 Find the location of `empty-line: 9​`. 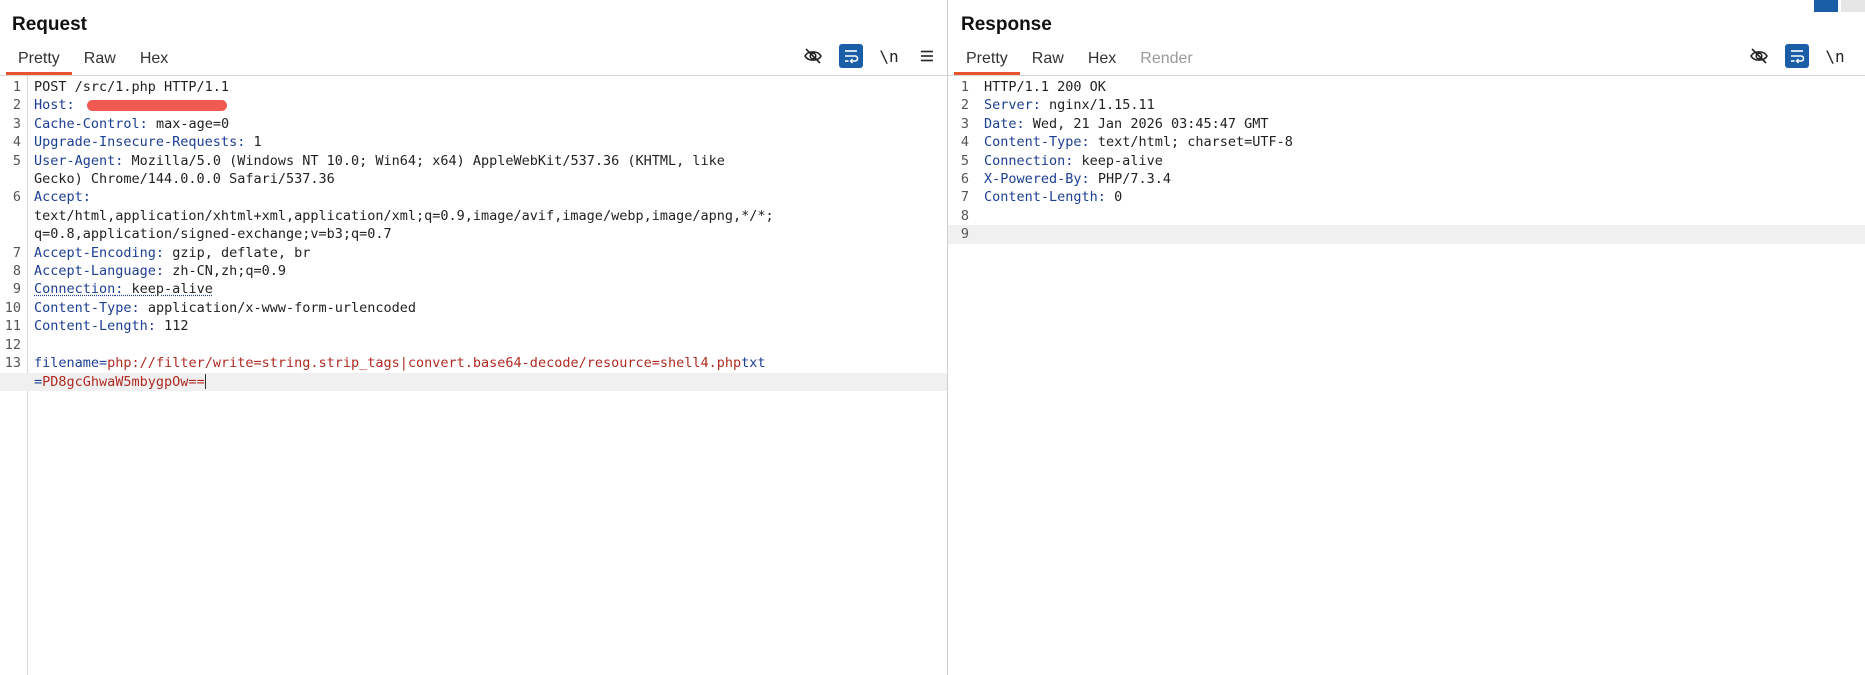

empty-line: 9​ is located at coordinates (1406, 234).